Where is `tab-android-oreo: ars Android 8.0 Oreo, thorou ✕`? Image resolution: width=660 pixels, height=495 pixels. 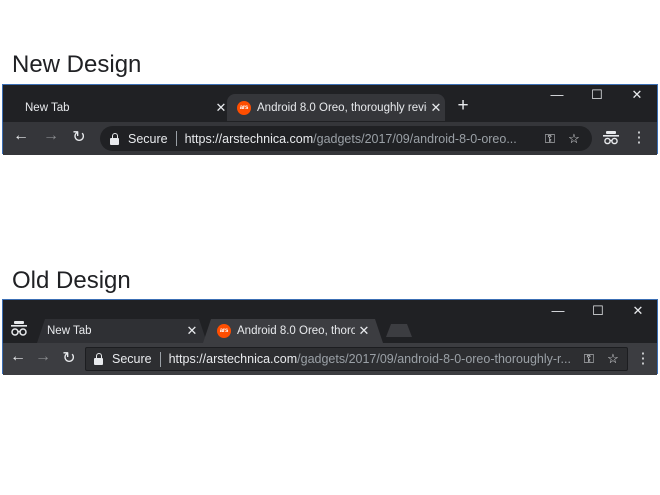
tab-android-oreo: ars Android 8.0 Oreo, thorou ✕ is located at coordinates (293, 331).